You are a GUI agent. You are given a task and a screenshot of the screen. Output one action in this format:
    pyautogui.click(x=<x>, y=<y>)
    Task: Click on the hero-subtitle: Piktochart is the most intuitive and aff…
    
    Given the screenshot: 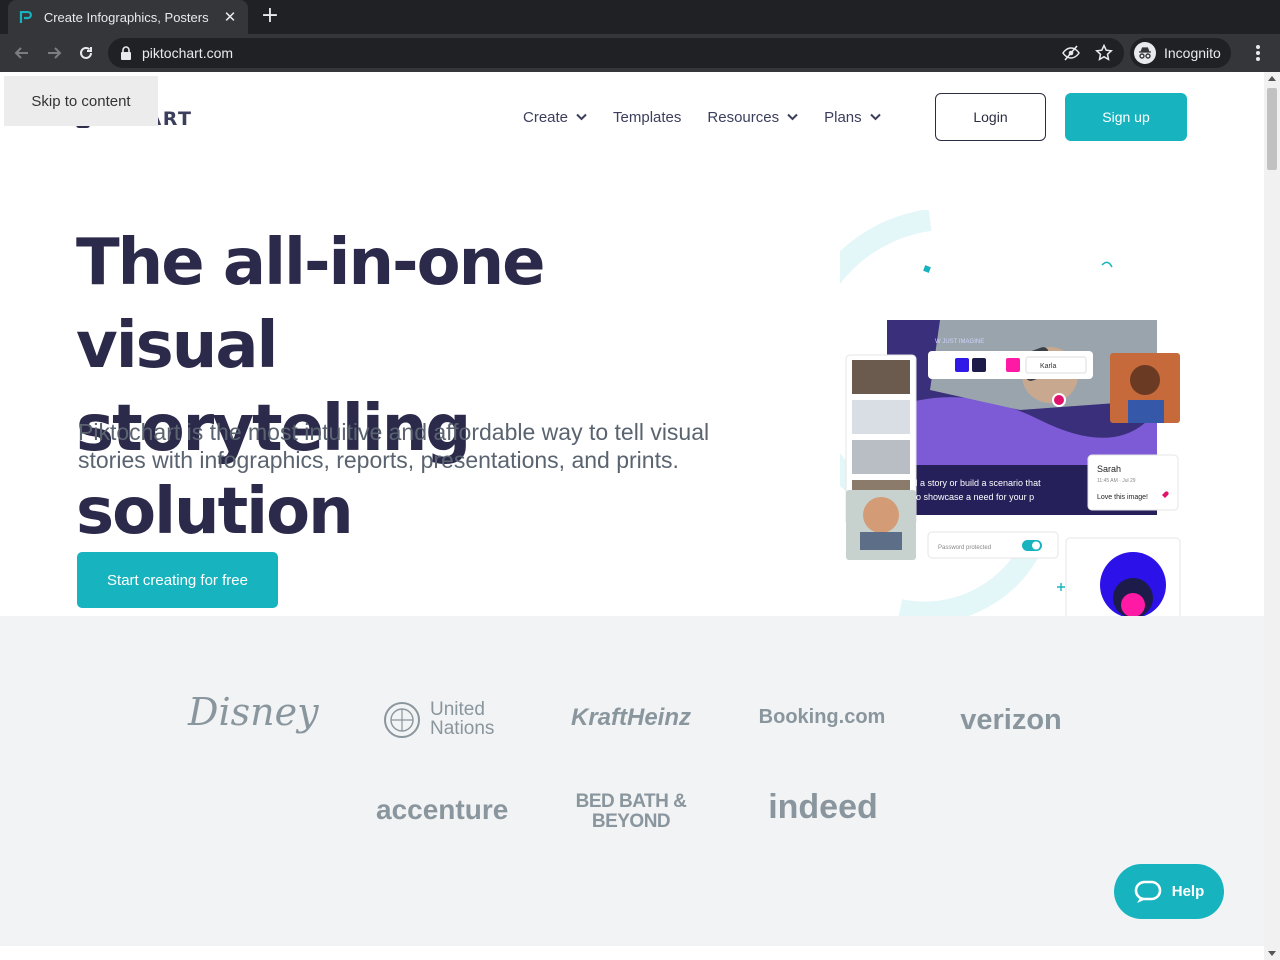 What is the action you would take?
    pyautogui.click(x=394, y=446)
    